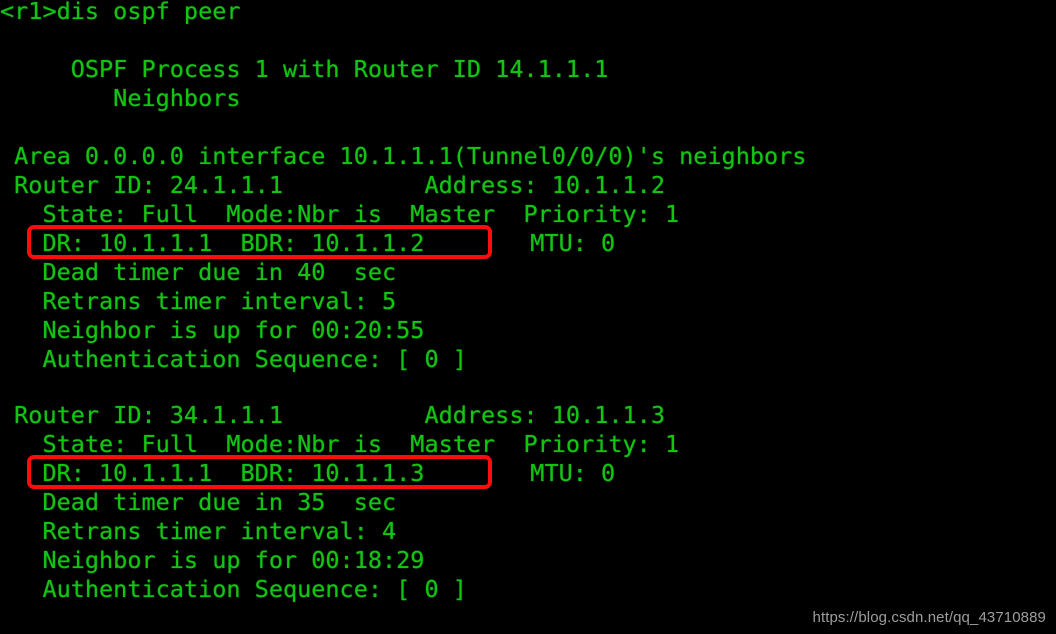 This screenshot has width=1056, height=634. I want to click on neighbors-header-label: Neighbors, so click(120, 98).